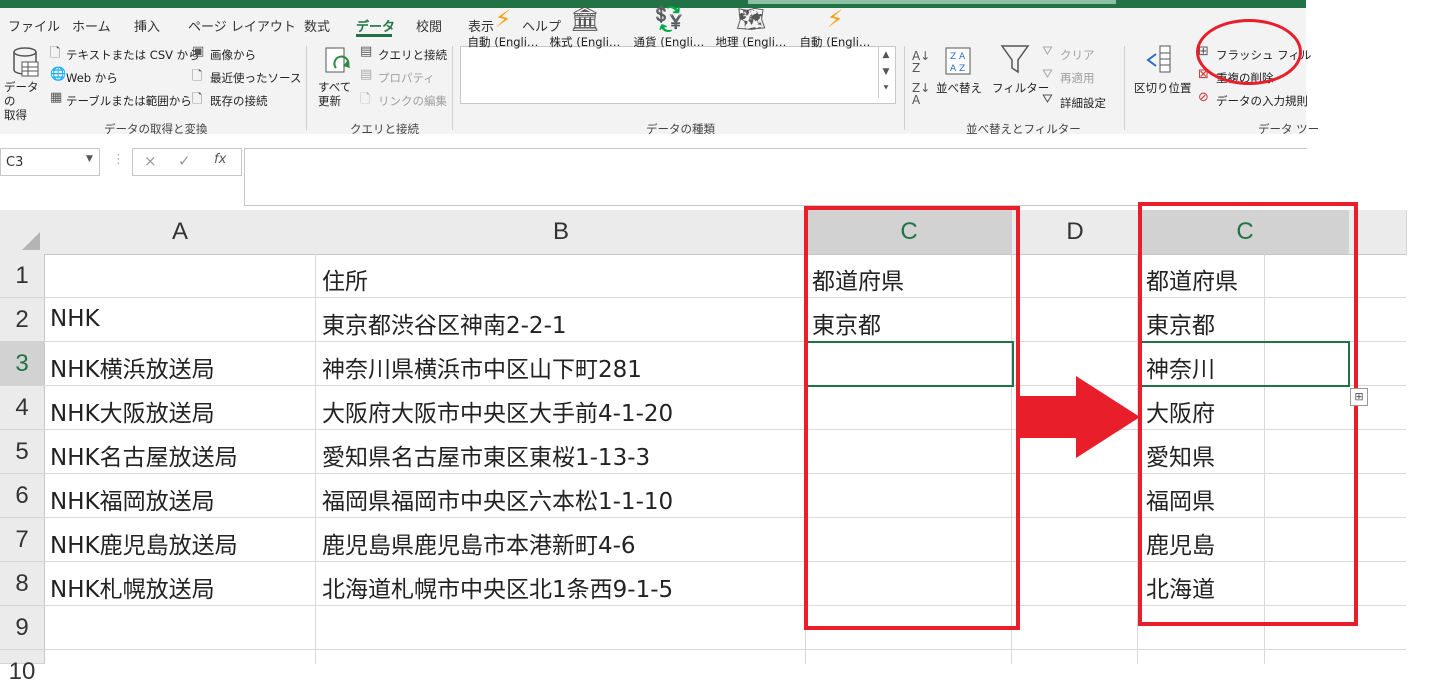 The width and height of the screenshot is (1443, 694). What do you see at coordinates (180, 232) in the screenshot?
I see `column-header-a: A` at bounding box center [180, 232].